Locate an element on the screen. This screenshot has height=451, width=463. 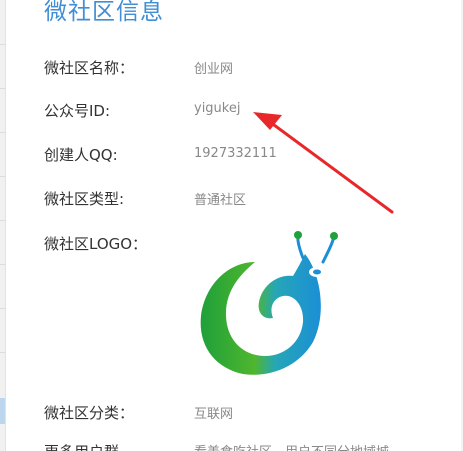
community-name-label: 微社区名称： is located at coordinates (89, 68).